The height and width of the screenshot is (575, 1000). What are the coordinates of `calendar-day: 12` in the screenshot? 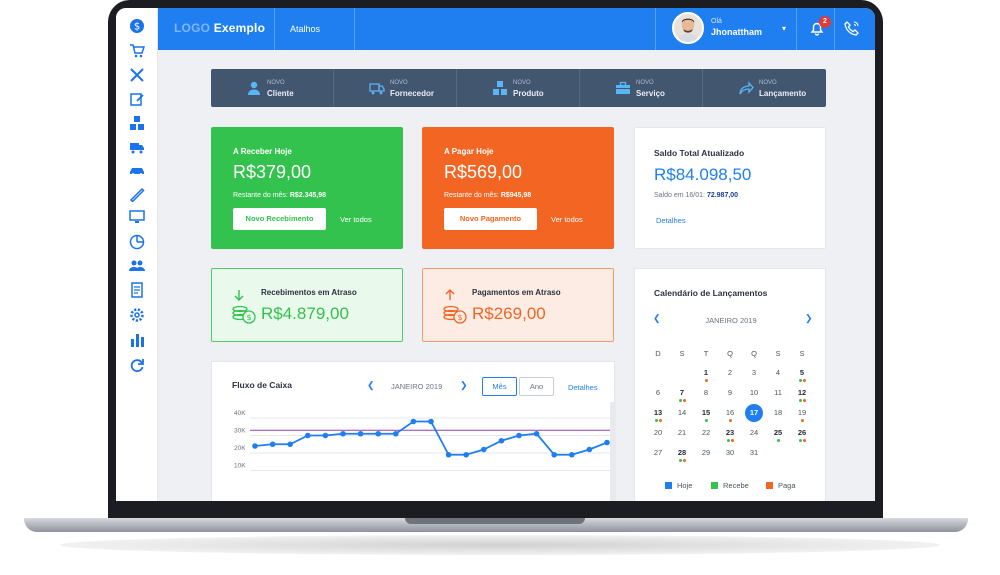 It's located at (802, 398).